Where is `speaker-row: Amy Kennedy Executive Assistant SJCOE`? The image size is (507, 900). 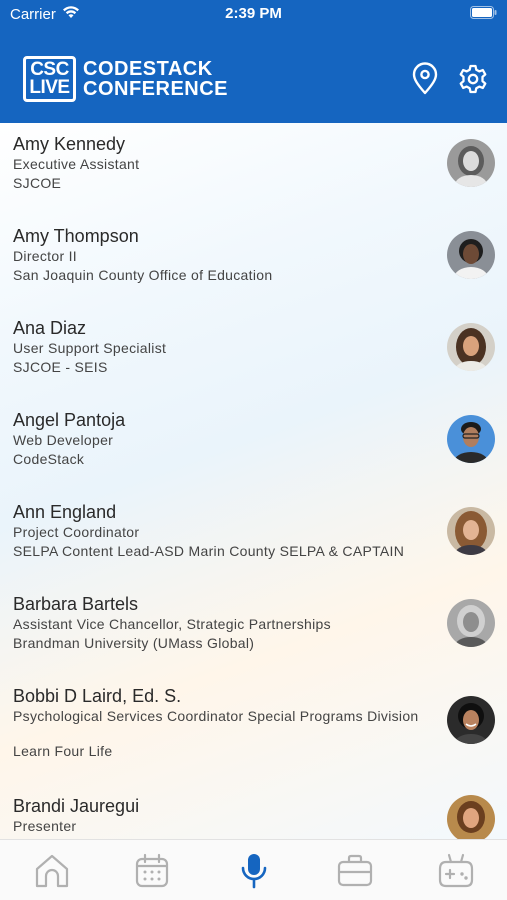 speaker-row: Amy Kennedy Executive Assistant SJCOE is located at coordinates (253, 169).